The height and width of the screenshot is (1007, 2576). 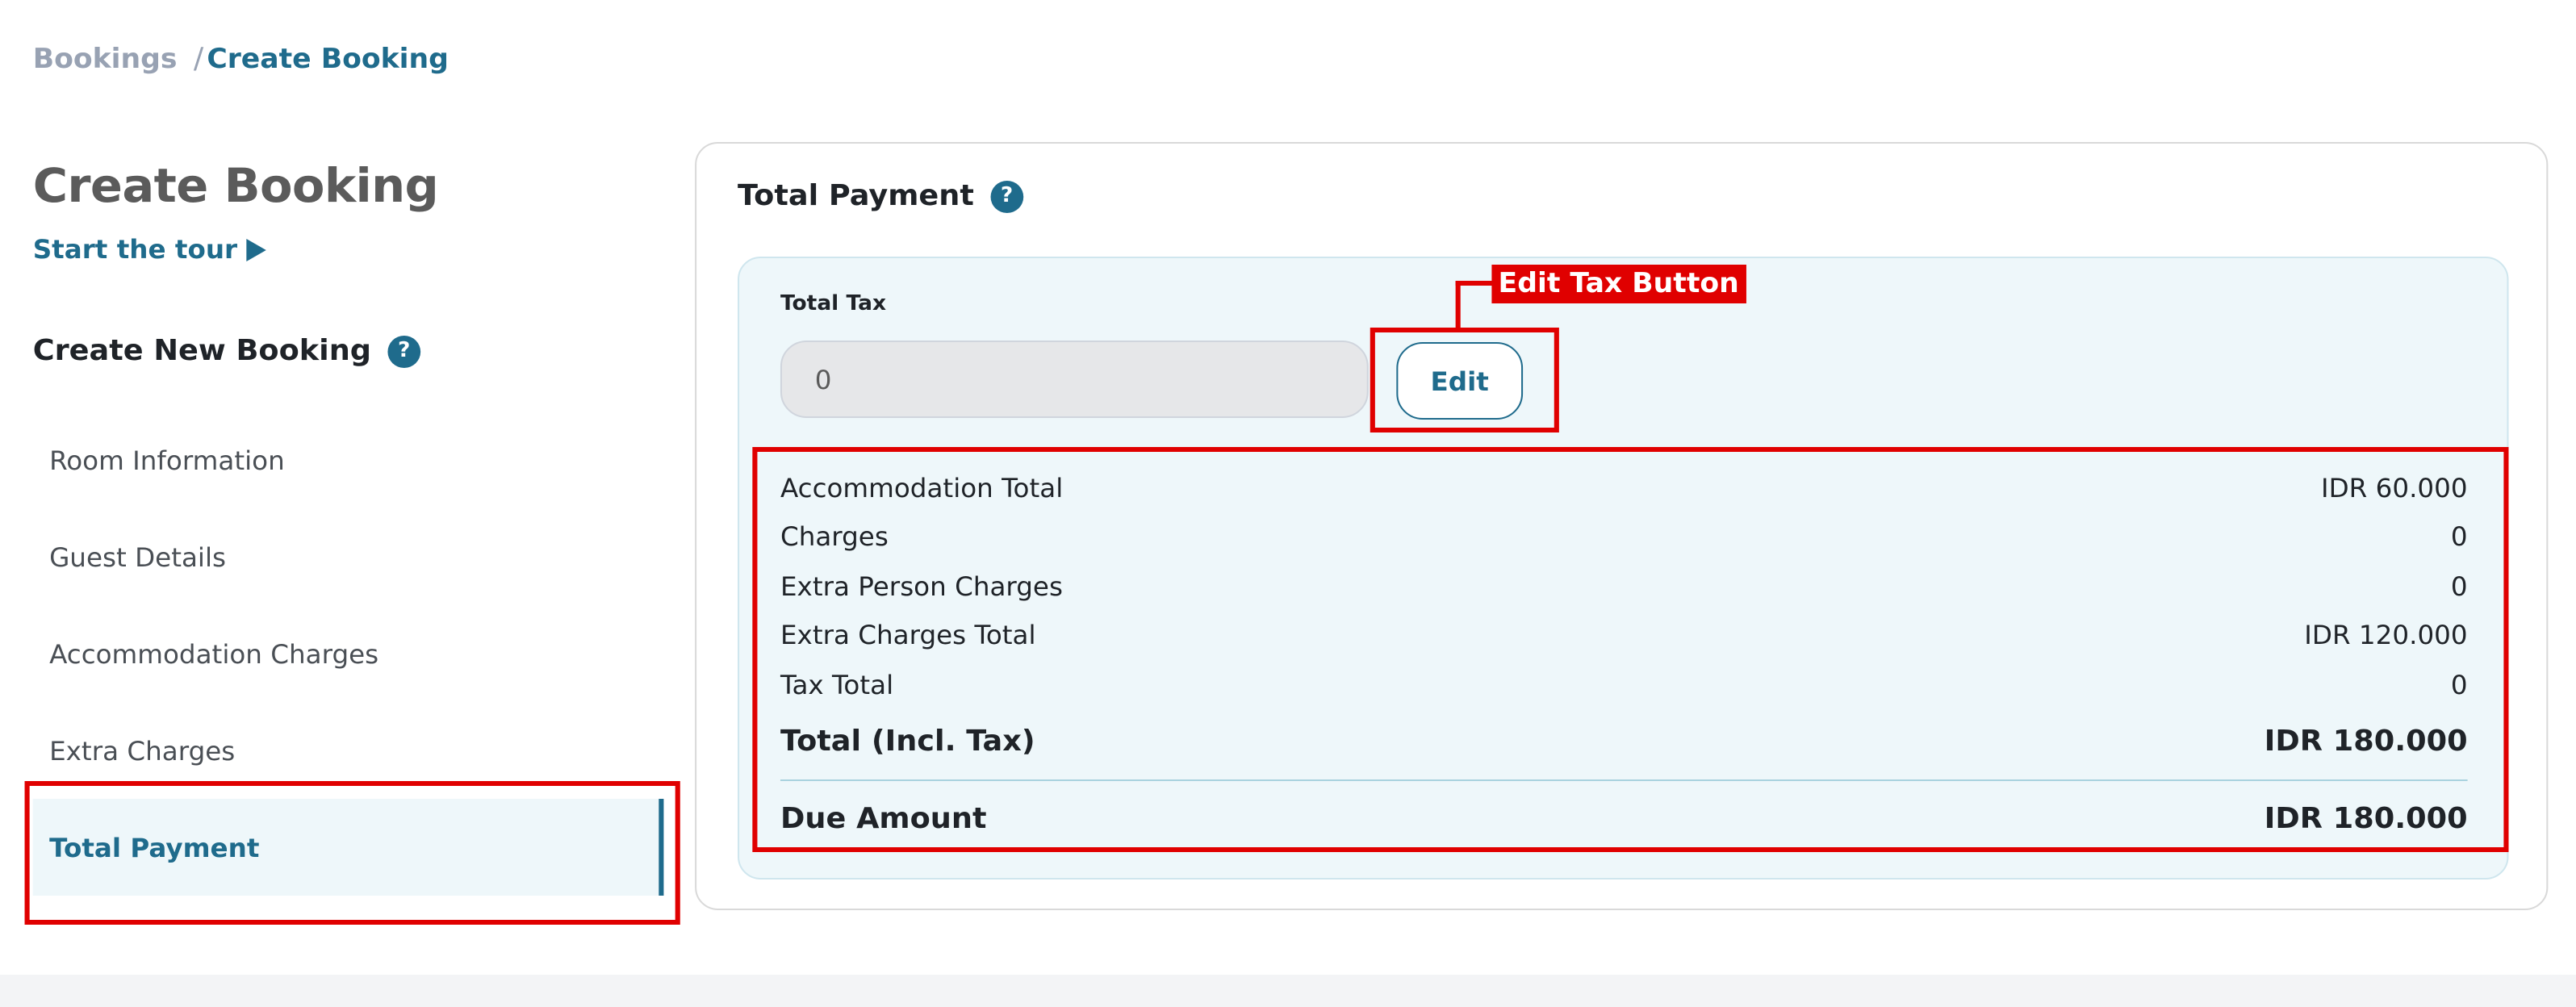 What do you see at coordinates (352, 853) in the screenshot?
I see `annotation-total-payment-step` at bounding box center [352, 853].